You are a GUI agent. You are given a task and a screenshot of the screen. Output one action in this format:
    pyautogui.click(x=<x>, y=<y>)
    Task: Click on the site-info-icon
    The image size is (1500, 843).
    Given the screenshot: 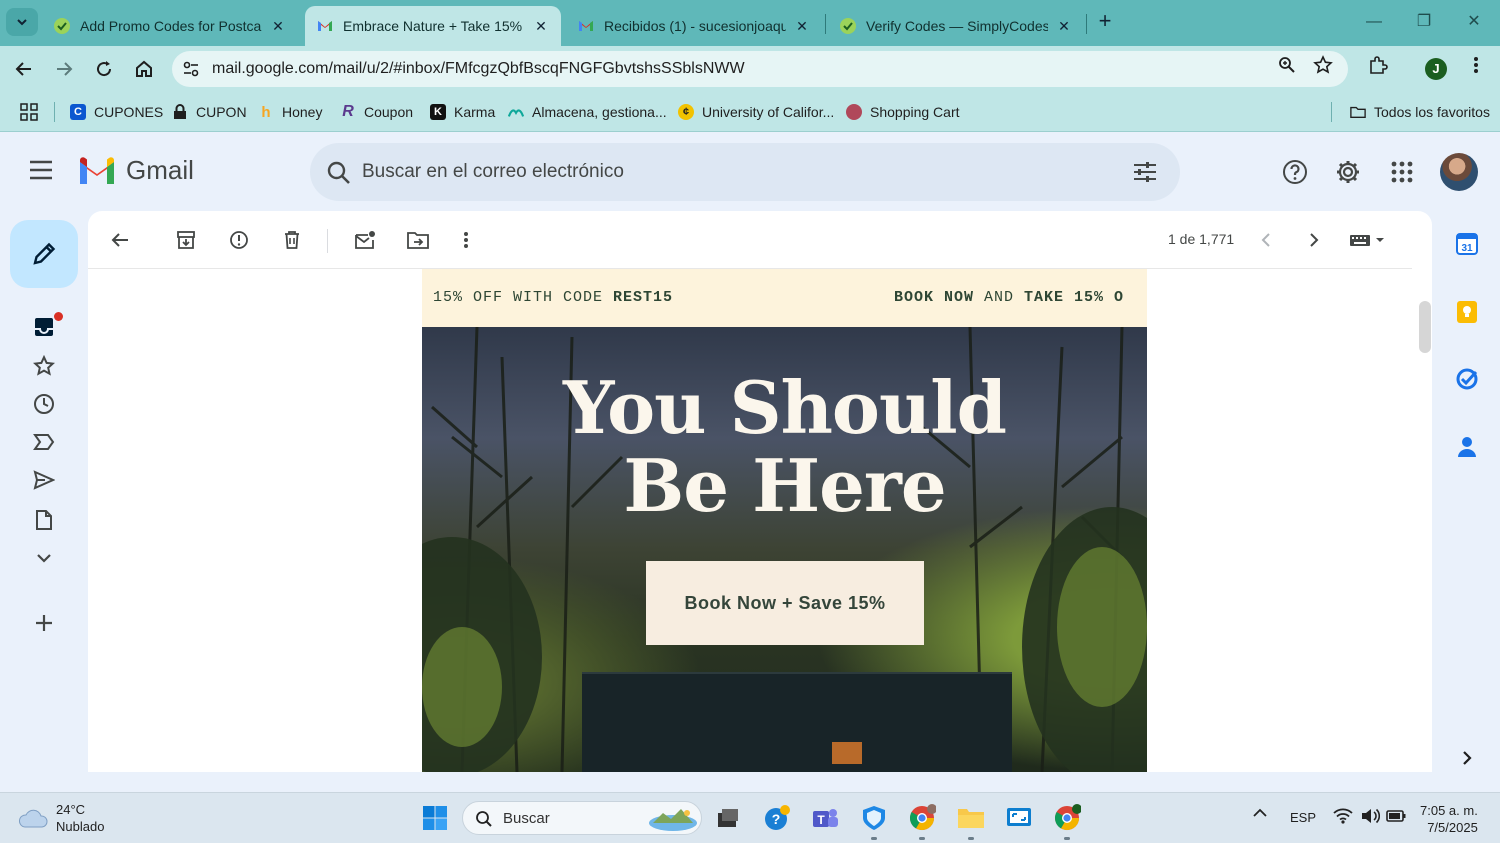 What is the action you would take?
    pyautogui.click(x=191, y=69)
    